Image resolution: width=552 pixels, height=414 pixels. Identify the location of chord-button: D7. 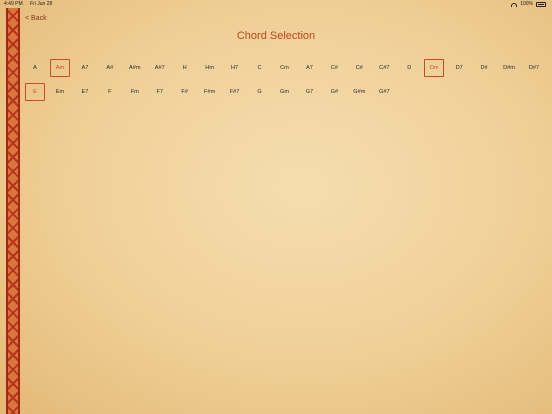
(459, 68).